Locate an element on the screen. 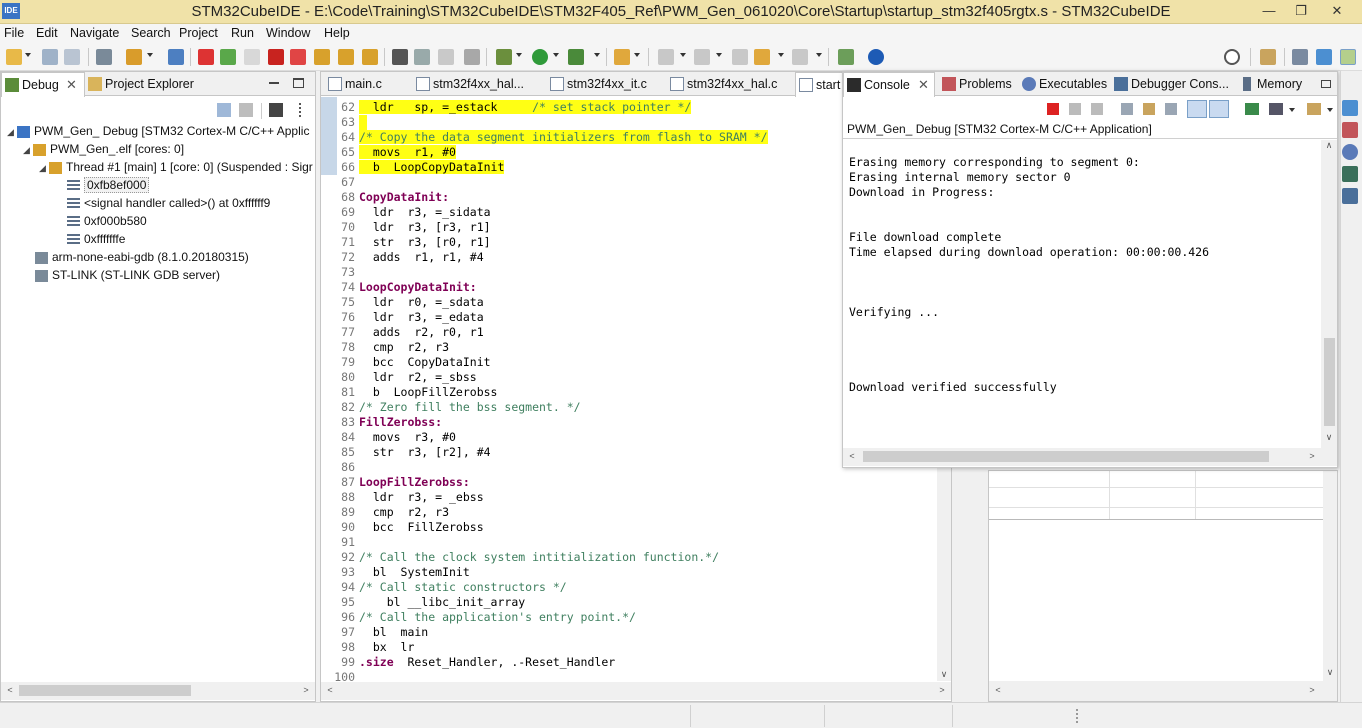 This screenshot has width=1362, height=728. maximize-button: ❐ is located at coordinates (1301, 11).